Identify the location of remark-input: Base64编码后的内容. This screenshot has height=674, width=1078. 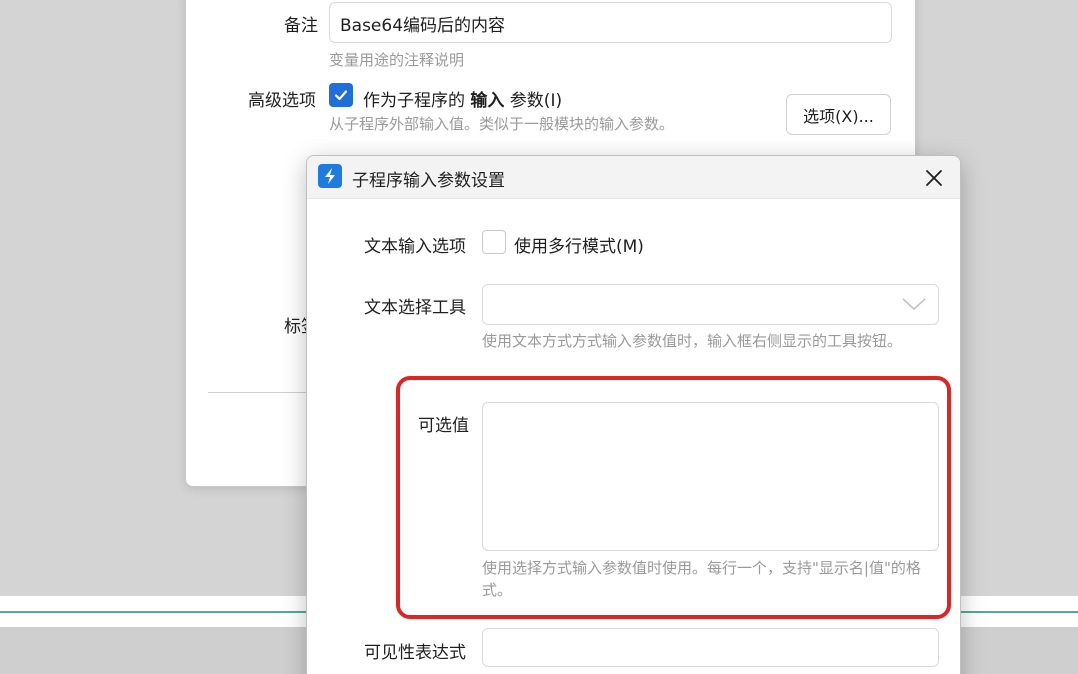
(610, 22).